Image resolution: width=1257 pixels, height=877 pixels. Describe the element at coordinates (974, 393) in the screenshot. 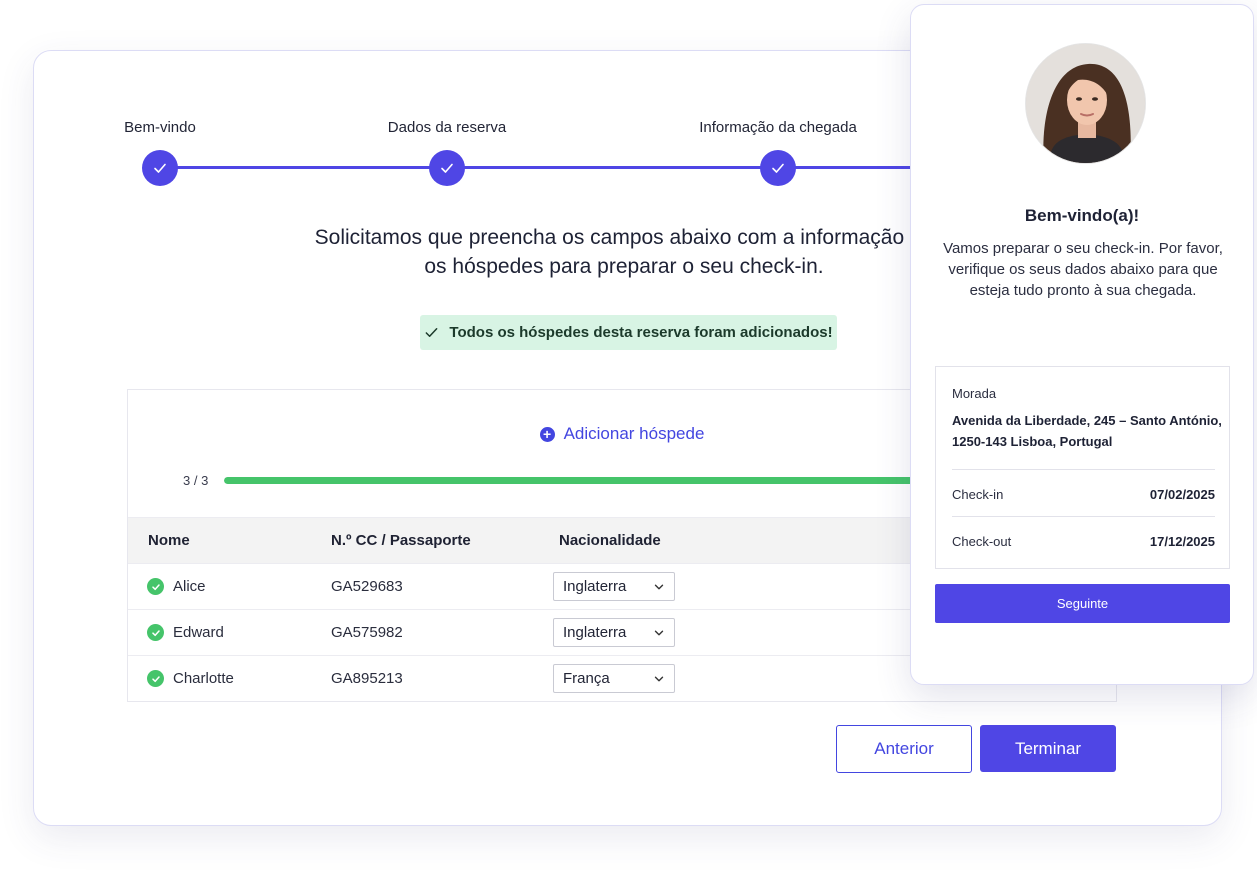

I see `address-label: Morada` at that location.